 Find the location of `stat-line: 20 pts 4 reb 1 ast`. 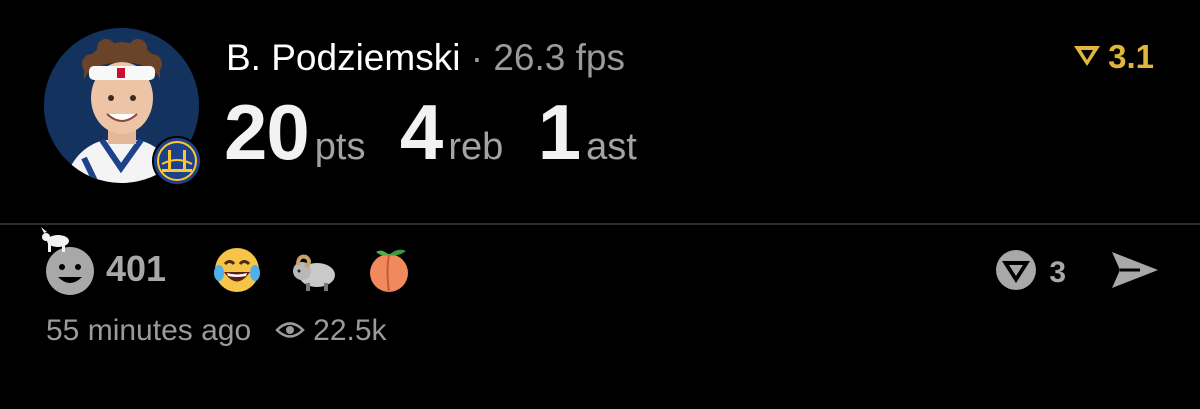

stat-line: 20 pts 4 reb 1 ast is located at coordinates (445, 132).